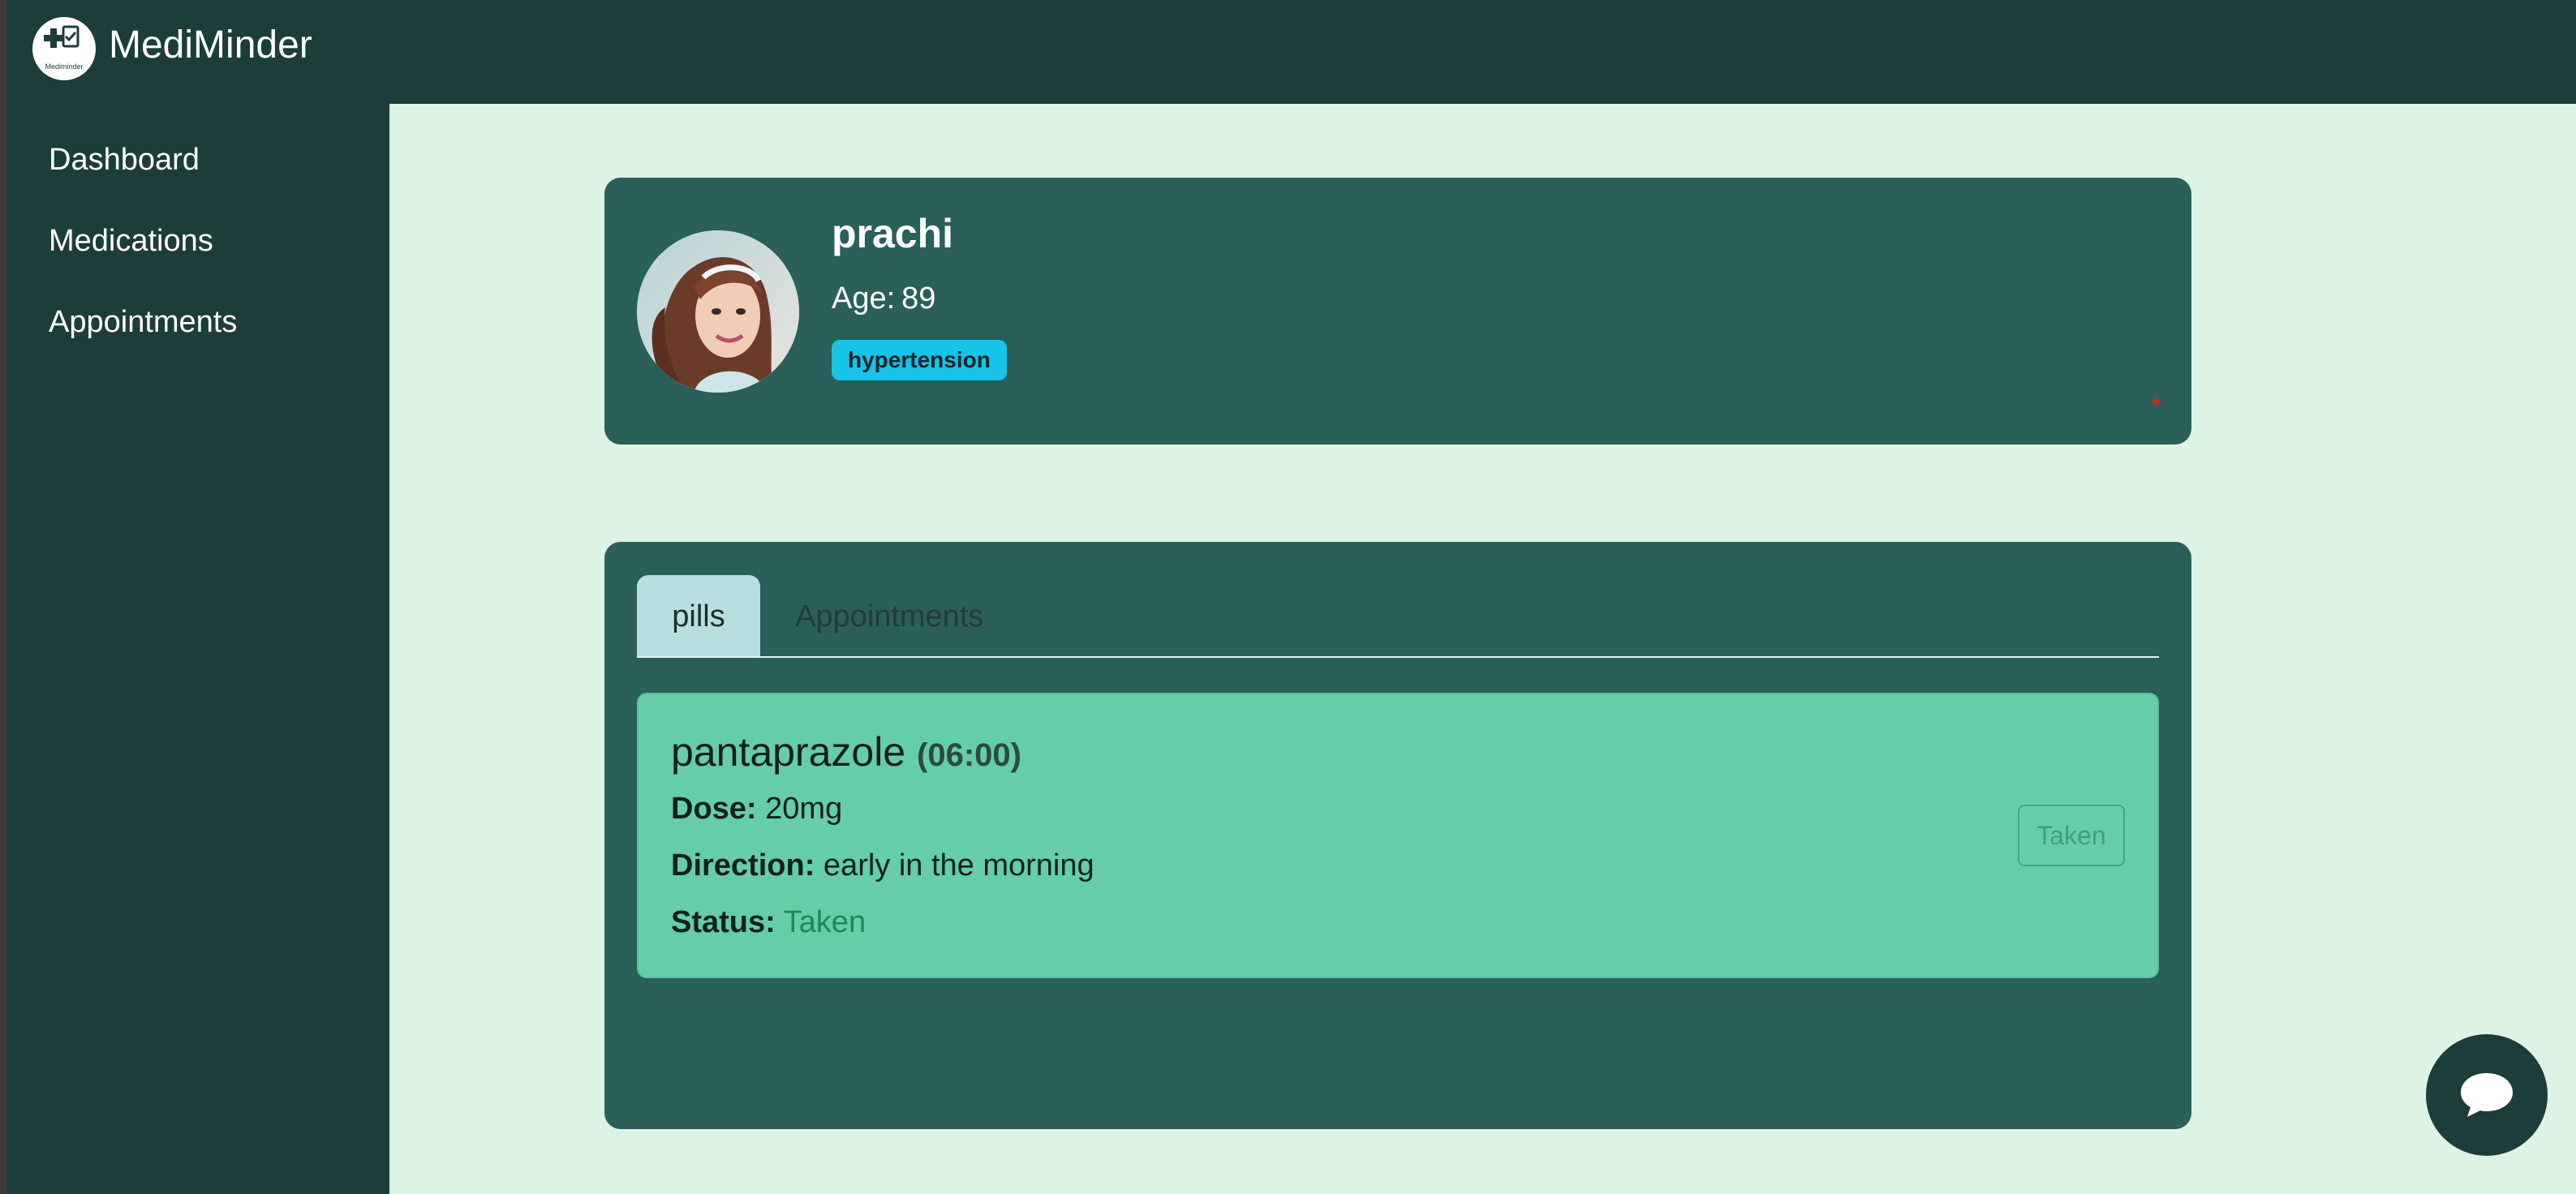 This screenshot has width=2576, height=1194. Describe the element at coordinates (131, 241) in the screenshot. I see `sidebar-item-medications: Medications` at that location.